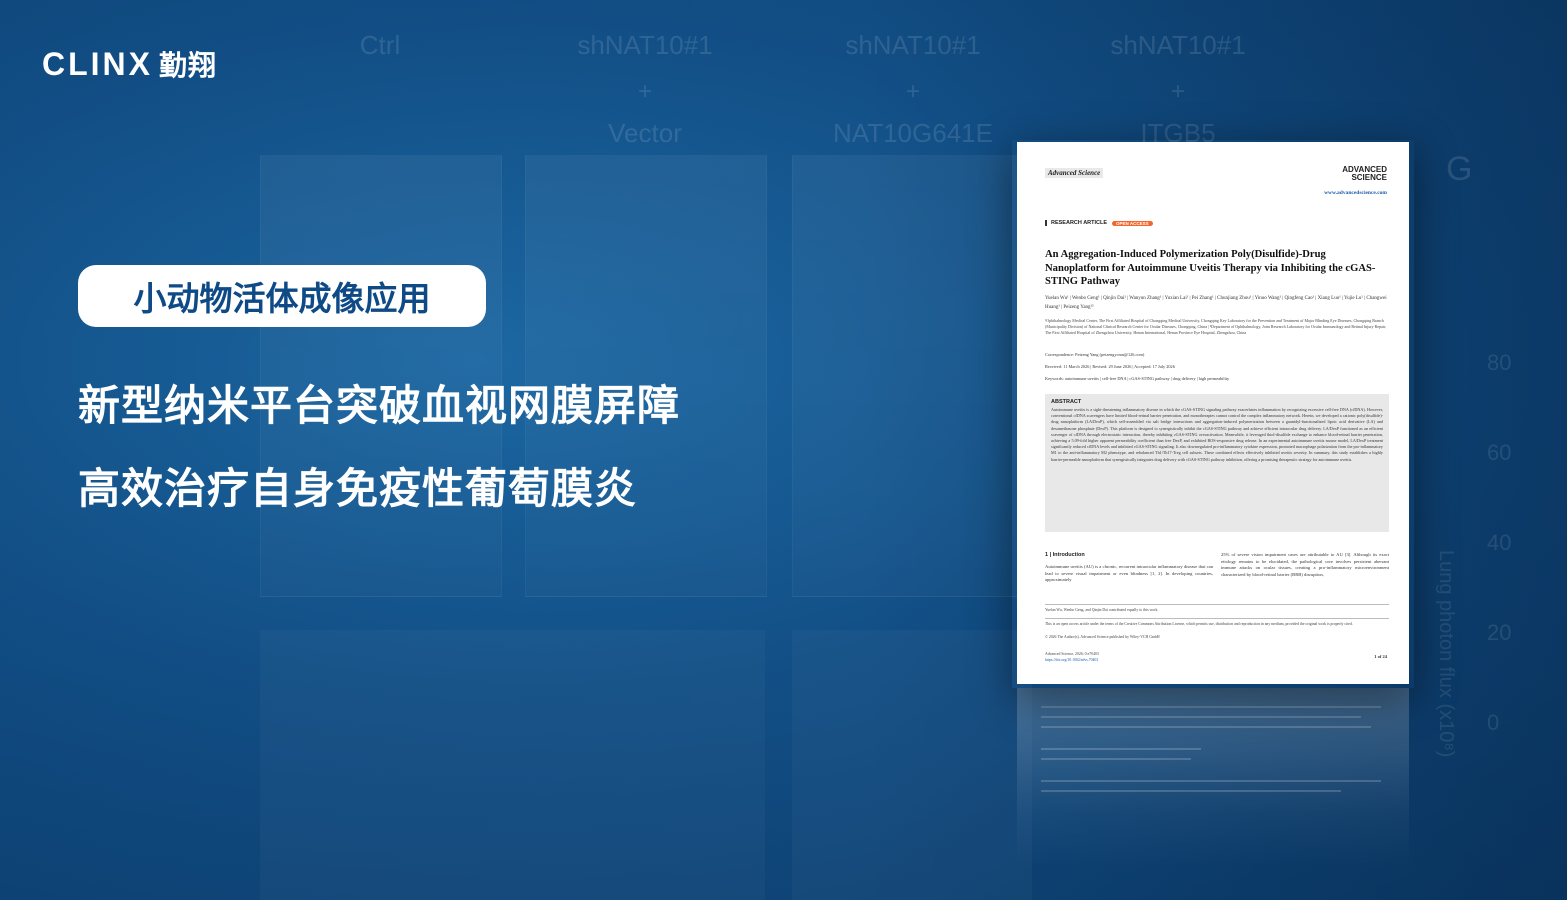 This screenshot has height=900, width=1567. What do you see at coordinates (1074, 173) in the screenshot?
I see `journal-name: Advanced Science` at bounding box center [1074, 173].